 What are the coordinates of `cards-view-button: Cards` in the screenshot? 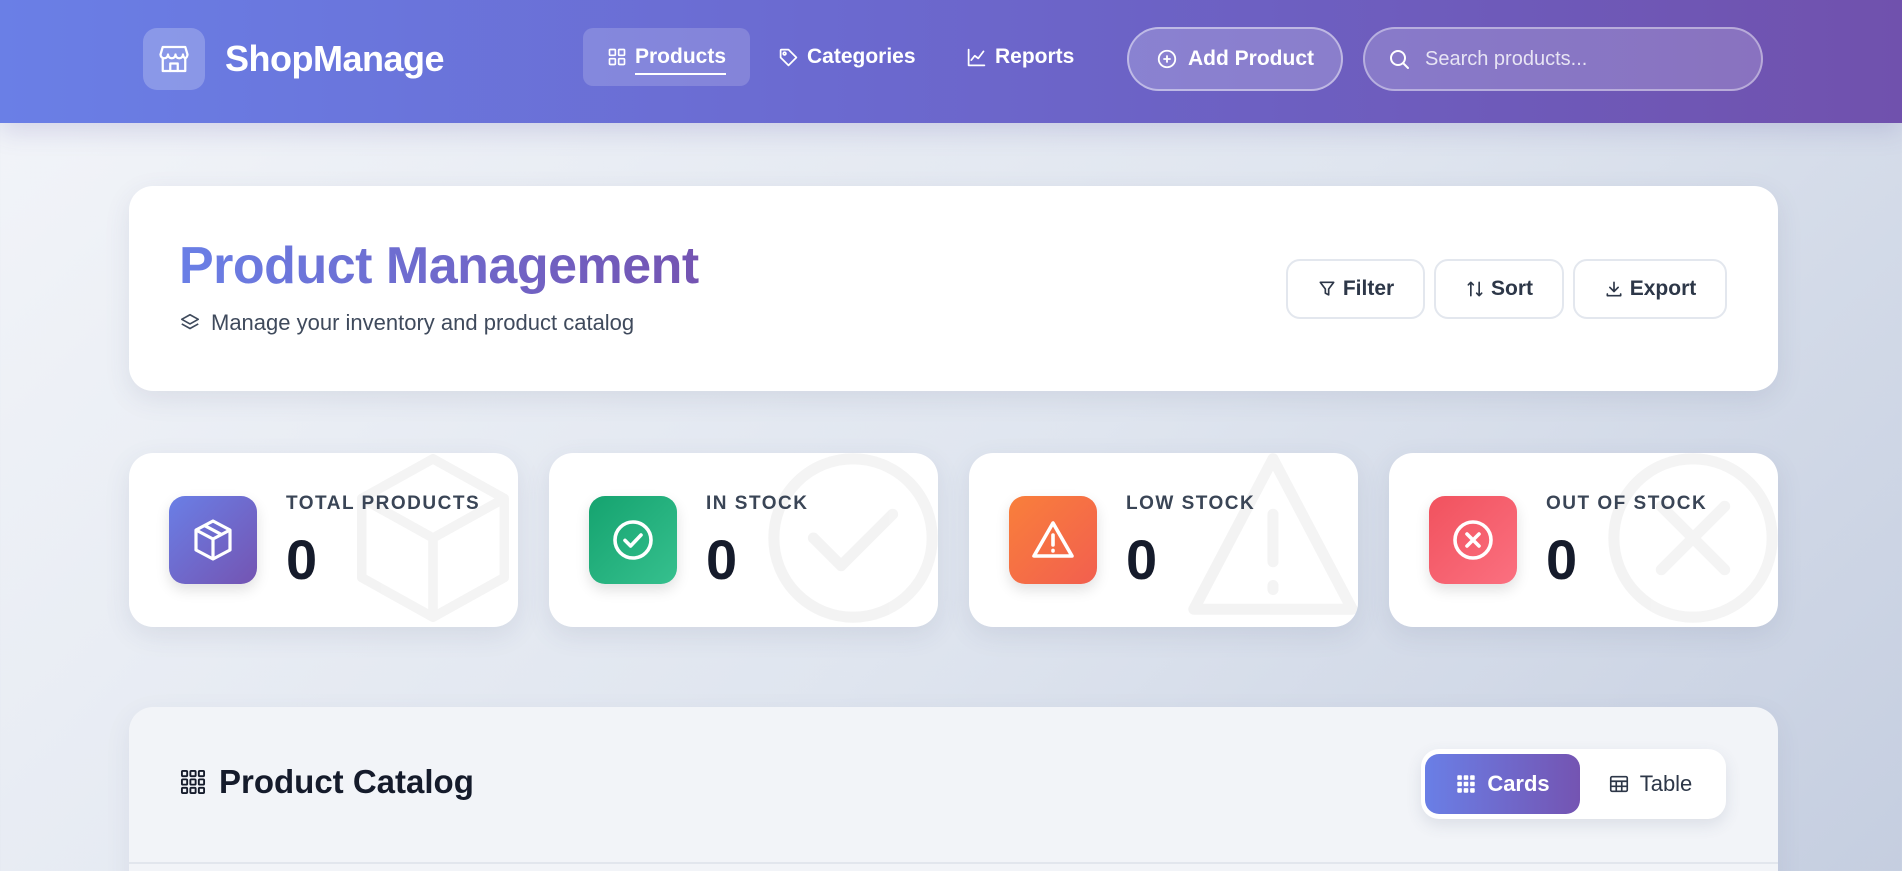 It's located at (1502, 784).